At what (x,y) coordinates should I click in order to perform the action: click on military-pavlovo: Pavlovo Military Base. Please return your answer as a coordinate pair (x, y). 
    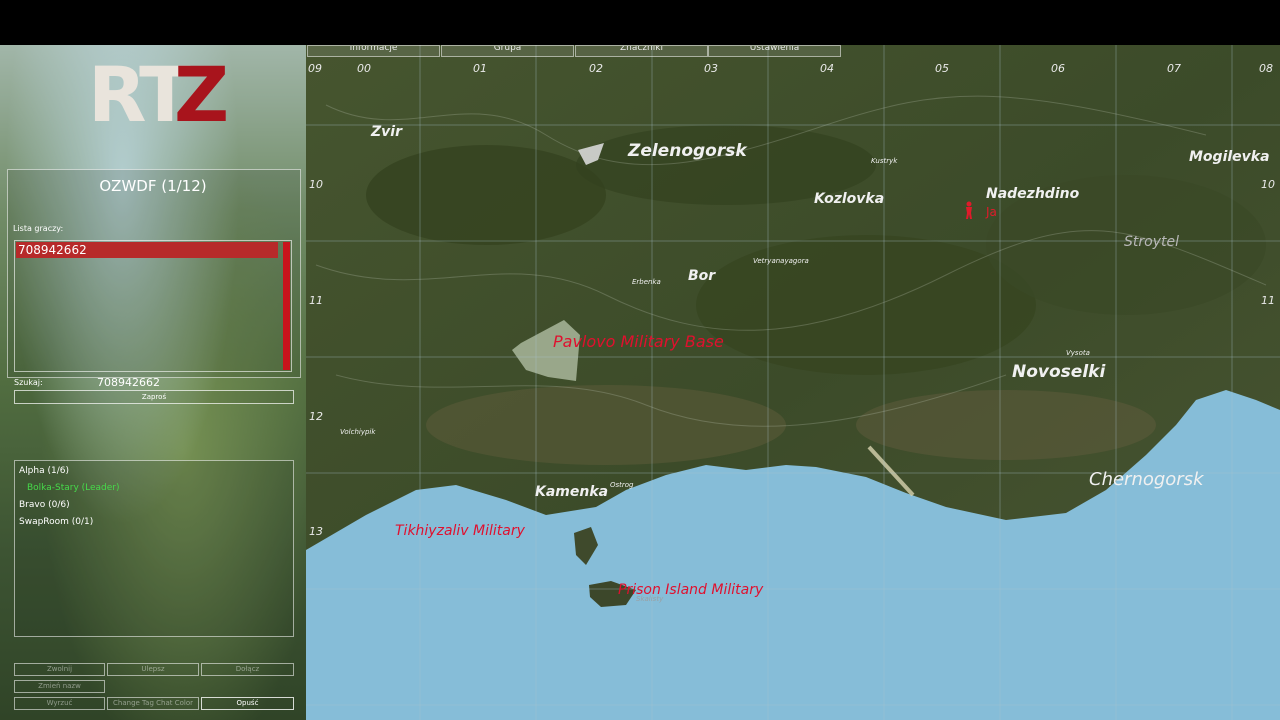
    Looking at the image, I should click on (638, 341).